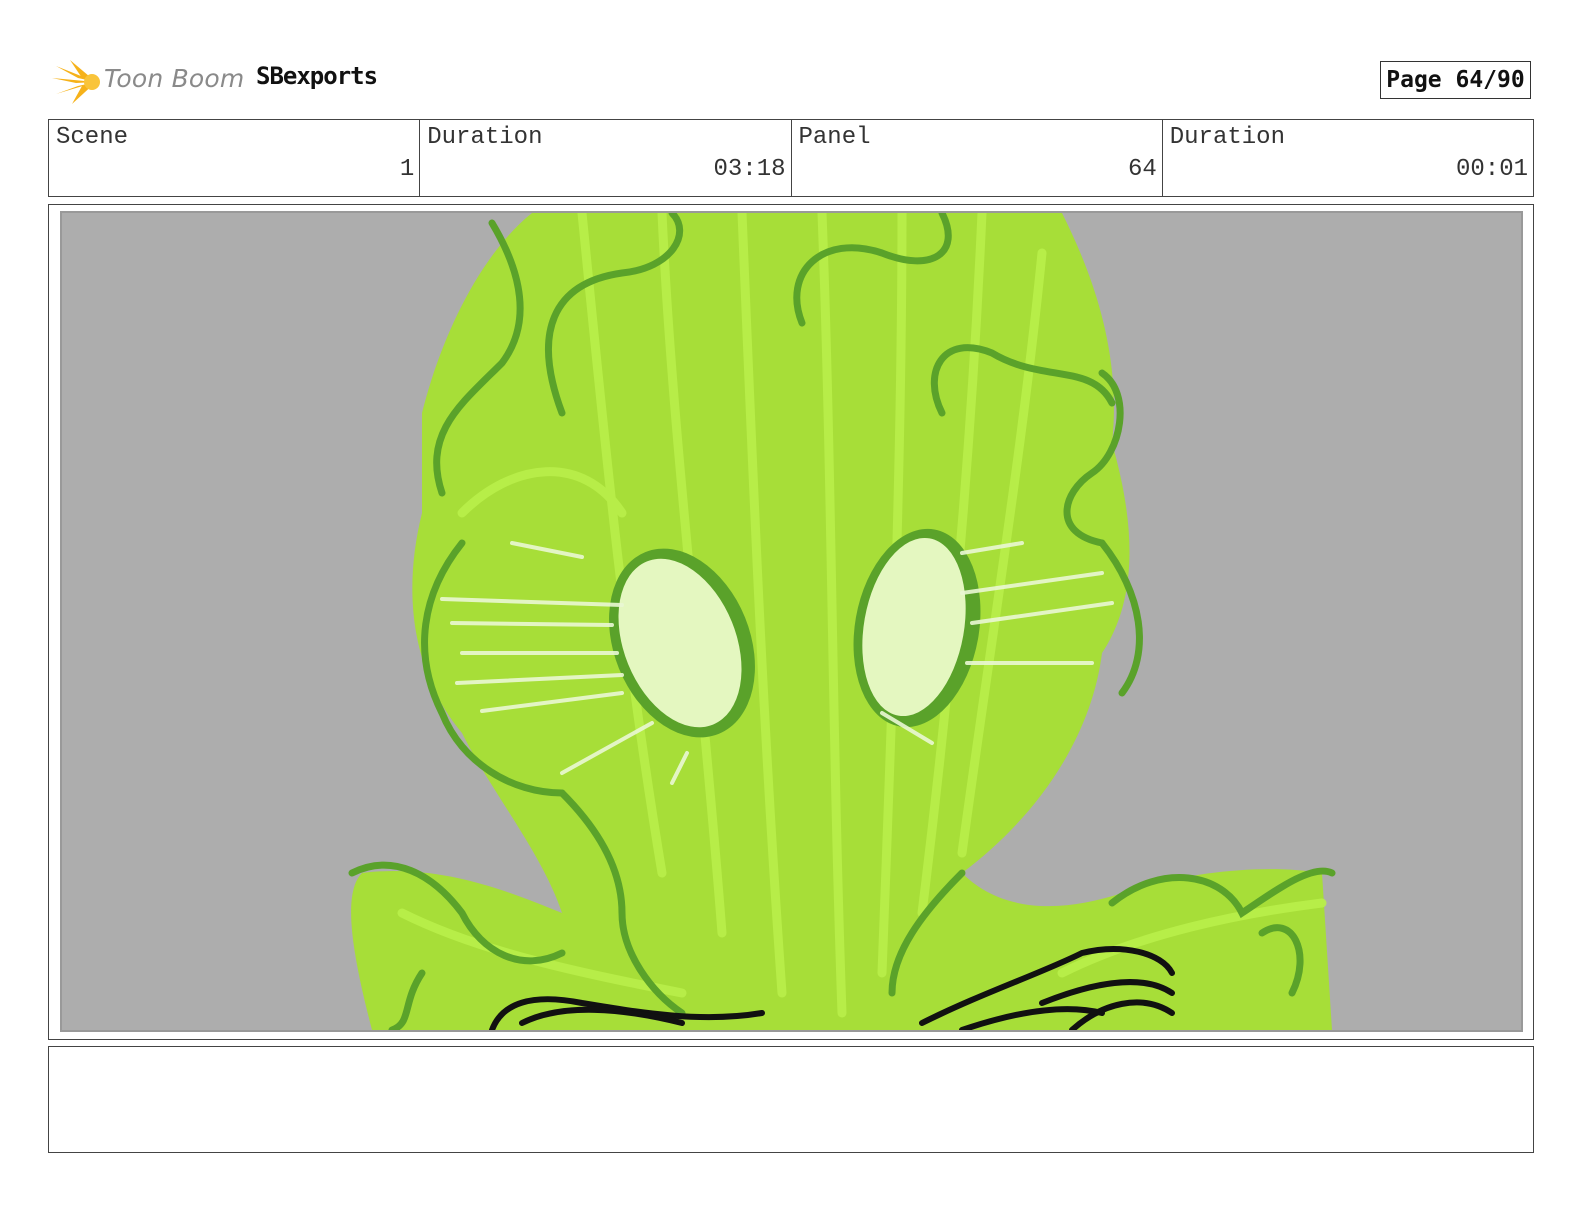 The height and width of the screenshot is (1224, 1584). What do you see at coordinates (174, 78) in the screenshot?
I see `logo-wordmark: Toon Boom` at bounding box center [174, 78].